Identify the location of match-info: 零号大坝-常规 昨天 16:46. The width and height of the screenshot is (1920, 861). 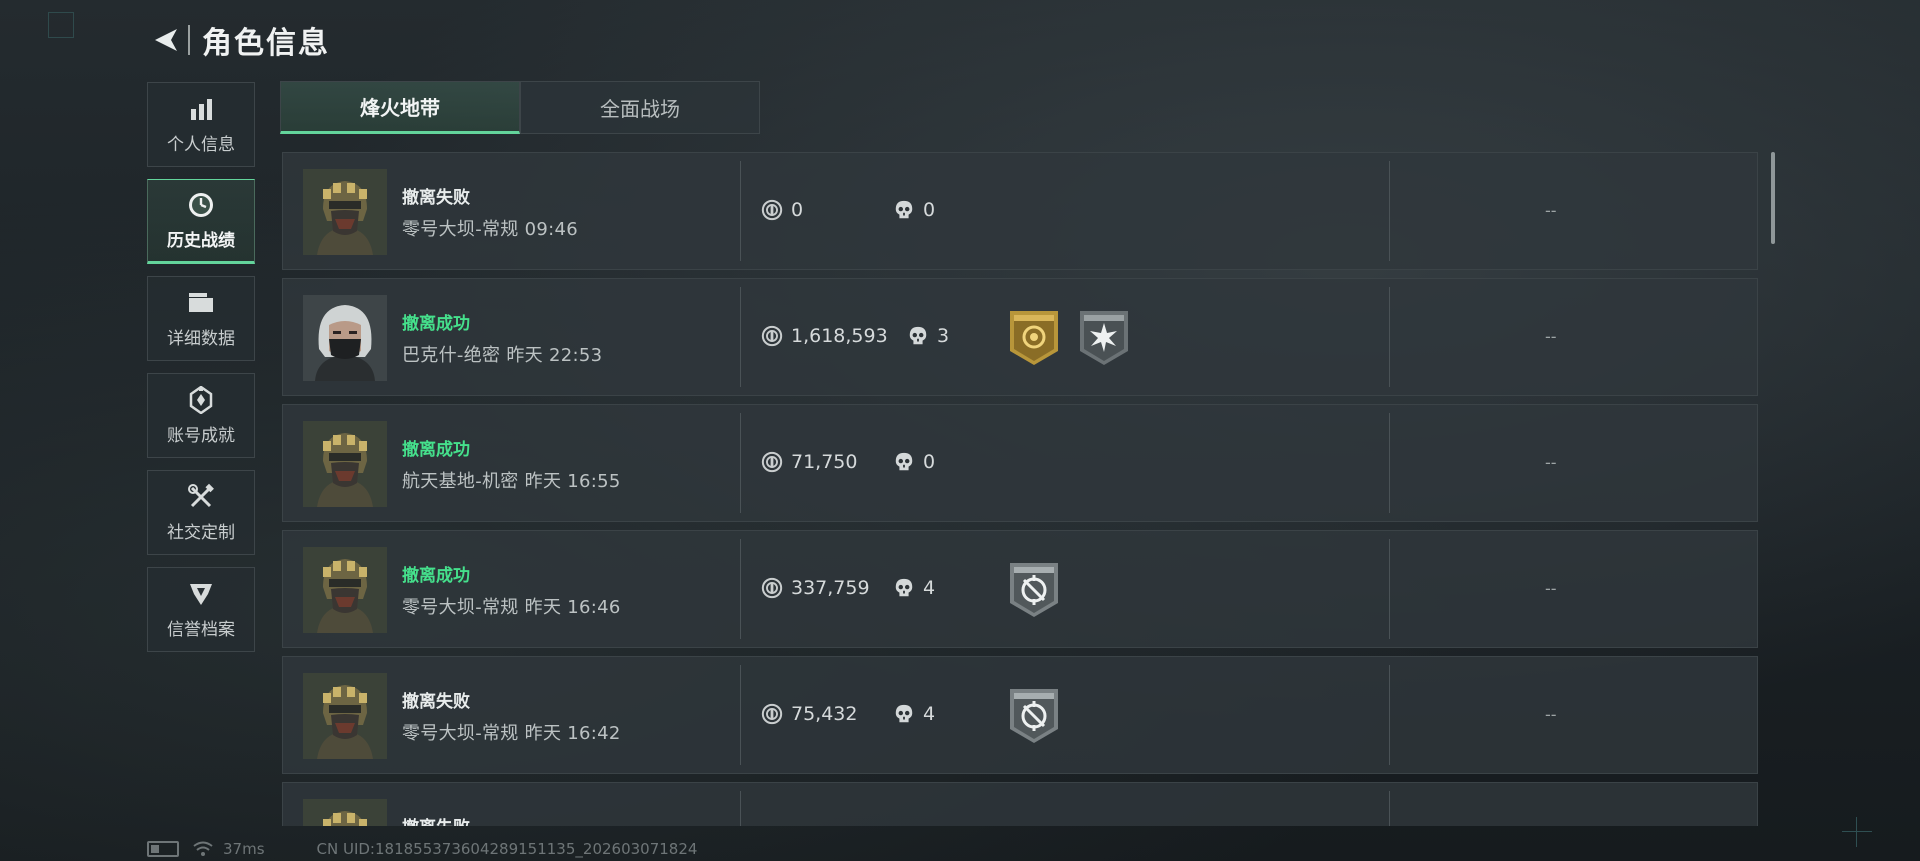
(511, 606).